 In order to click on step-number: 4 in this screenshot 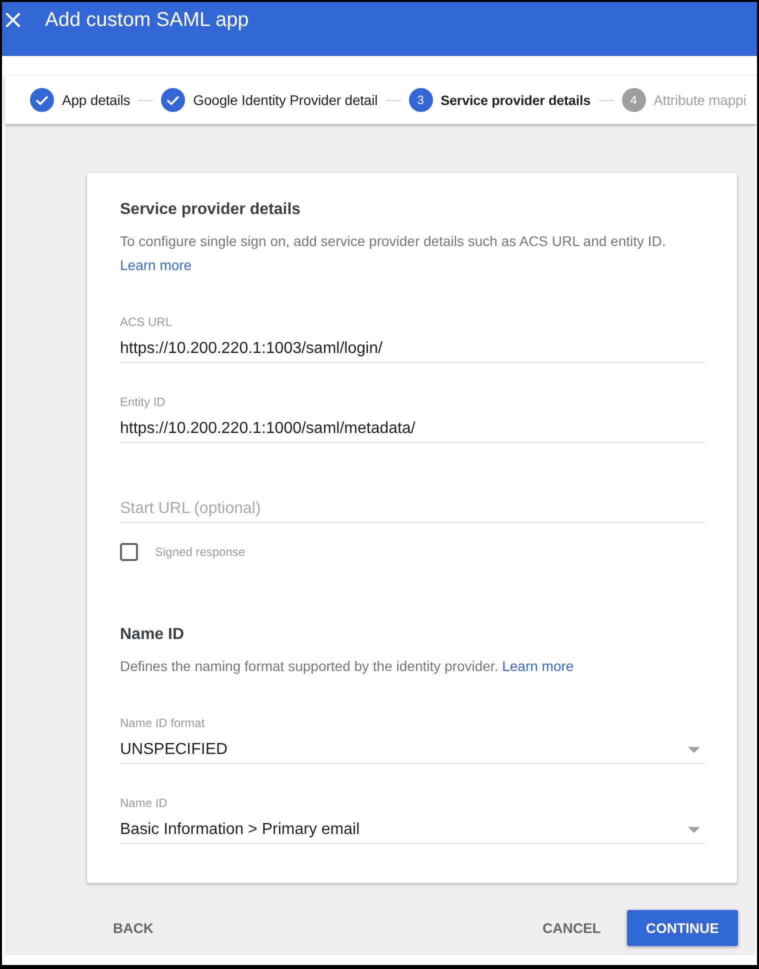, I will do `click(634, 100)`.